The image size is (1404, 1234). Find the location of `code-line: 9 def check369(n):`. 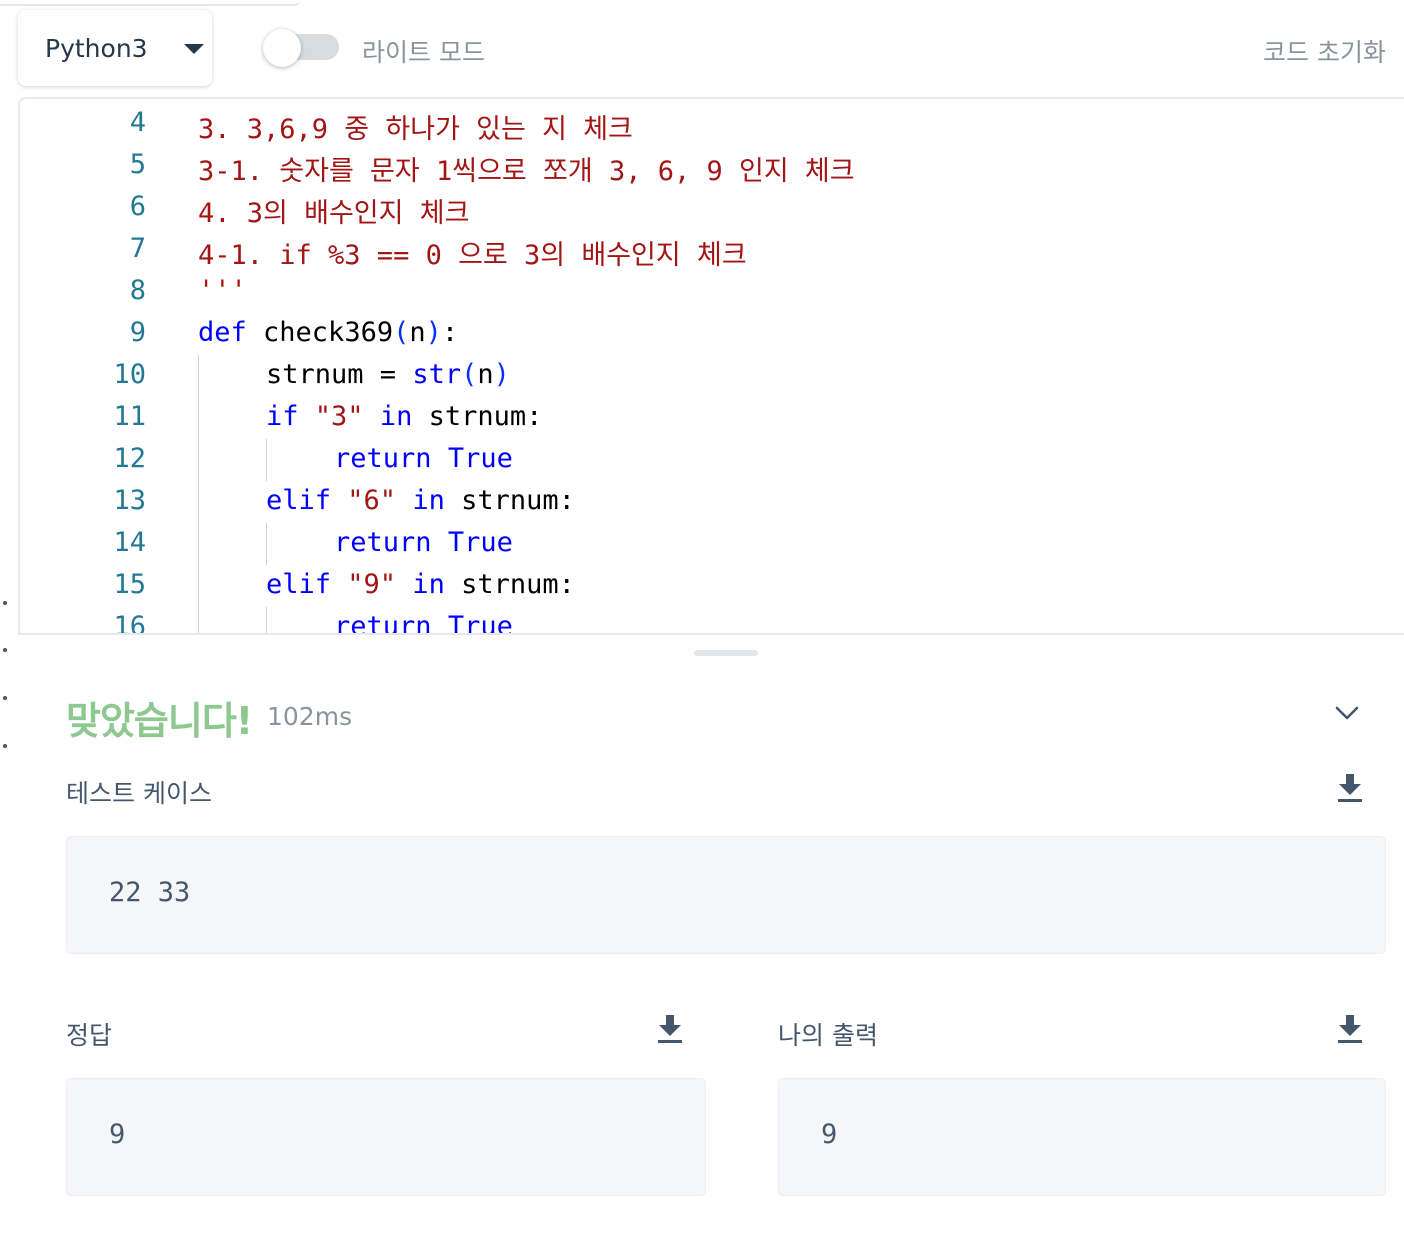

code-line: 9 def check369(n): is located at coordinates (712, 334).